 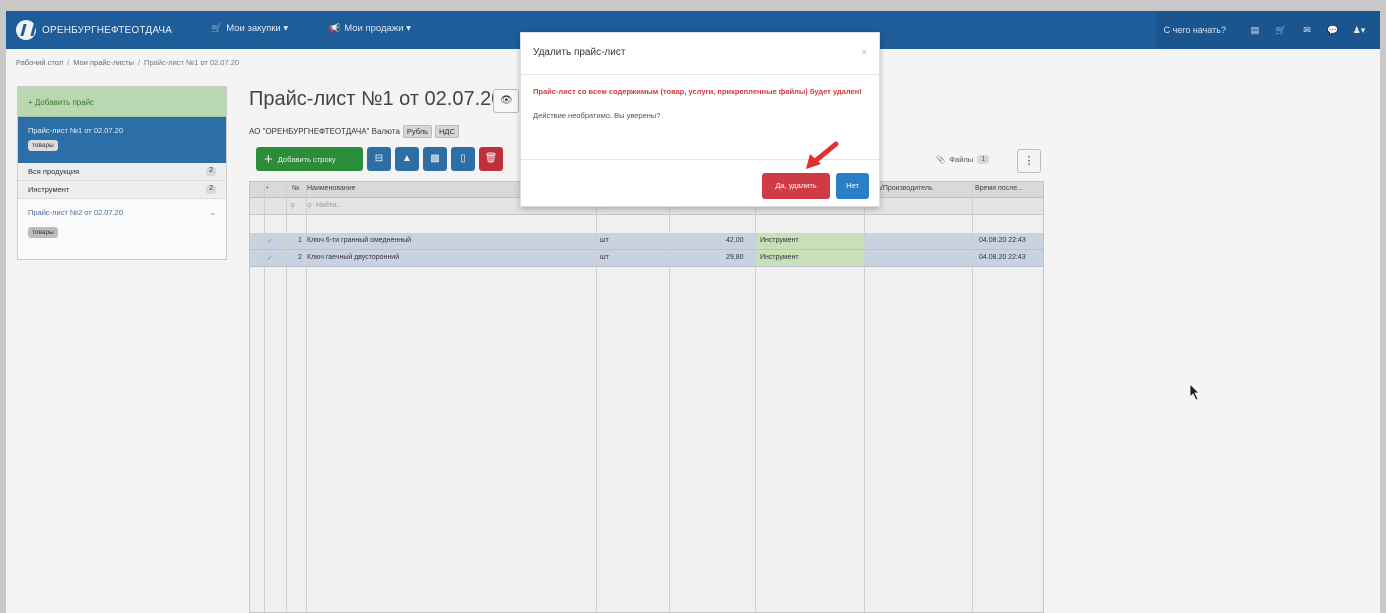 What do you see at coordinates (796, 186) in the screenshot?
I see `confirm-delete-button: Да, удалить` at bounding box center [796, 186].